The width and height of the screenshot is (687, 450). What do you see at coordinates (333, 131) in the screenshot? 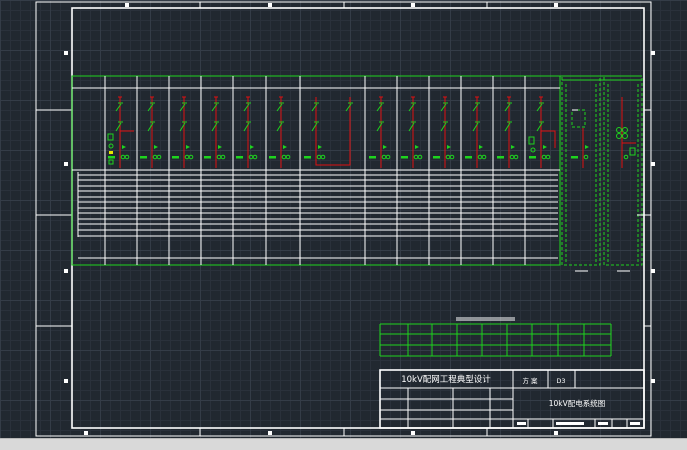
I see `bus-tie-red-line` at bounding box center [333, 131].